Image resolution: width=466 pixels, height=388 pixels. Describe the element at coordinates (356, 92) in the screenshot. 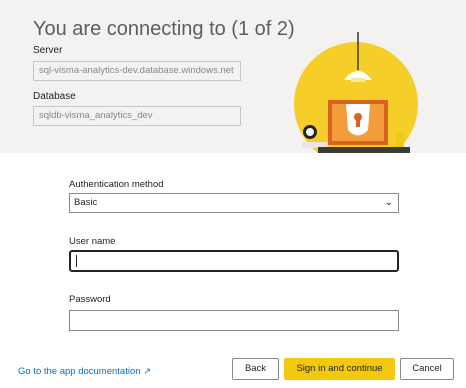

I see `secure-connection-illustration` at that location.